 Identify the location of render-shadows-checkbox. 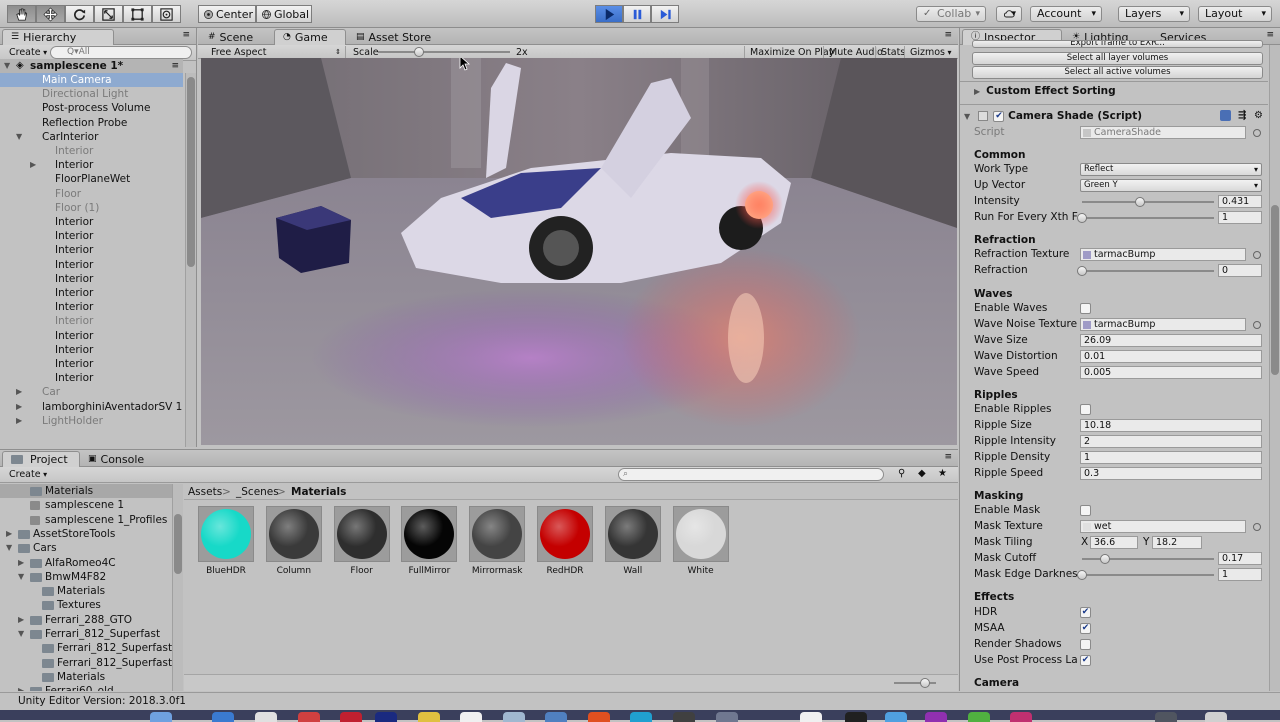
(1085, 644).